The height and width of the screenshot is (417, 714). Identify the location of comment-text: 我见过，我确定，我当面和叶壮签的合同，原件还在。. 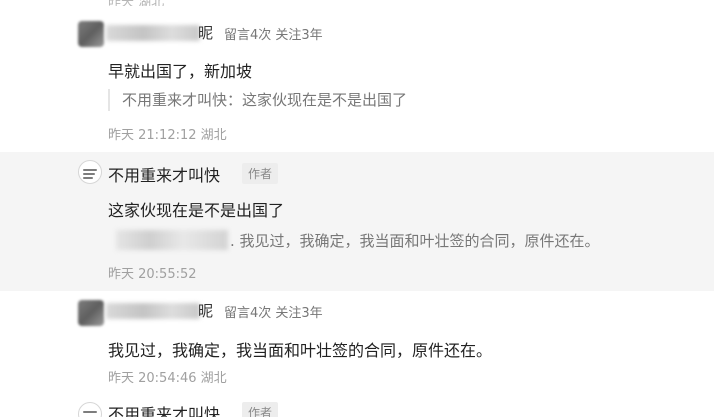
(300, 350).